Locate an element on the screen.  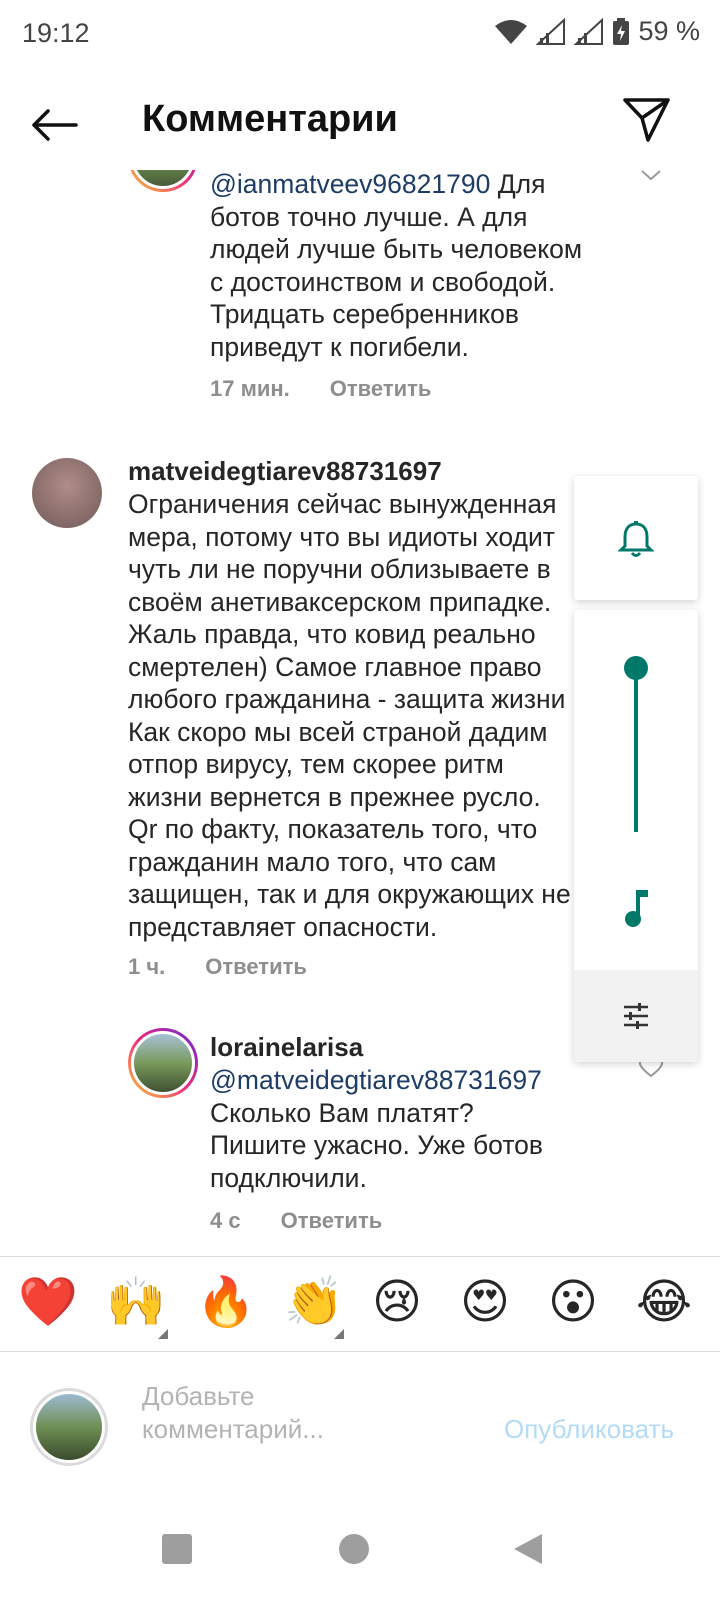
publish-button: Опубликовать is located at coordinates (589, 1429).